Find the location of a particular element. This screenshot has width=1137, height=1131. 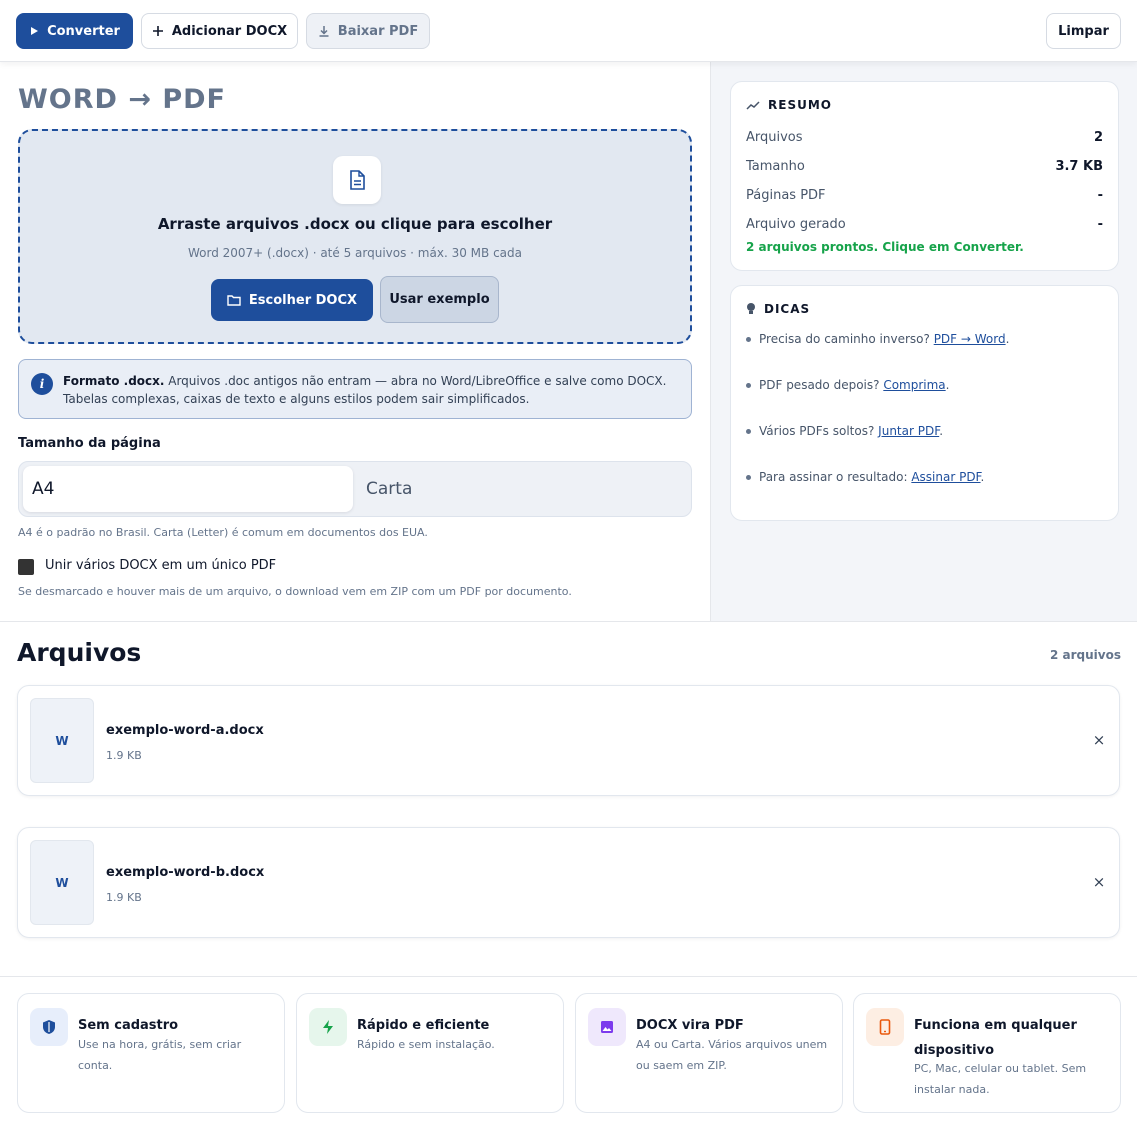

summary-heading: RESUMO is located at coordinates (789, 105).